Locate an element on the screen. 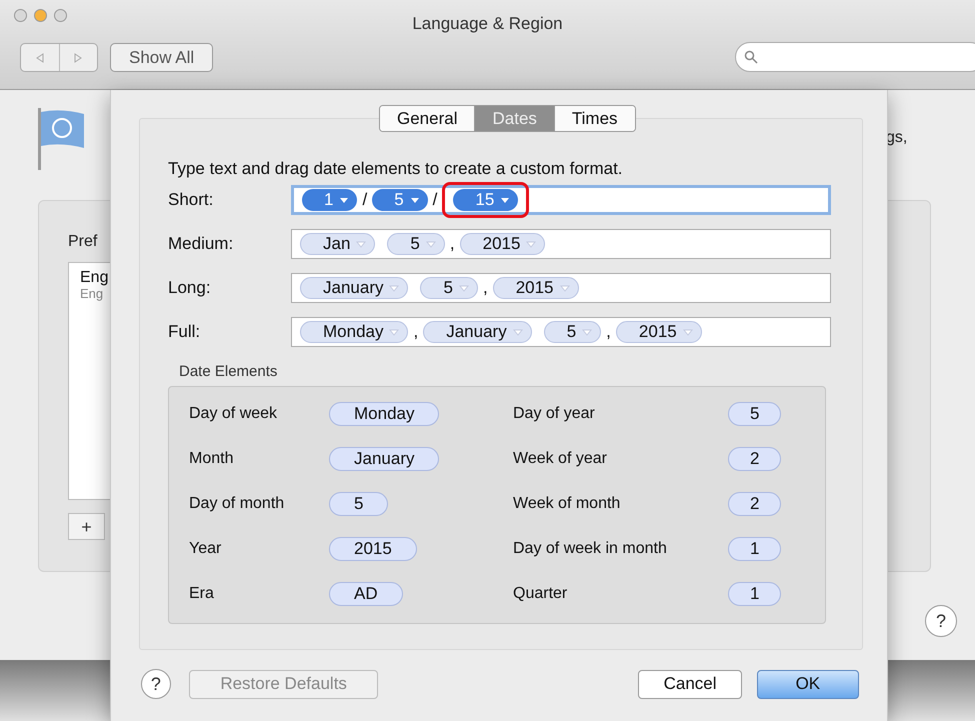 The height and width of the screenshot is (721, 975). element-label: Week of year is located at coordinates (560, 458).